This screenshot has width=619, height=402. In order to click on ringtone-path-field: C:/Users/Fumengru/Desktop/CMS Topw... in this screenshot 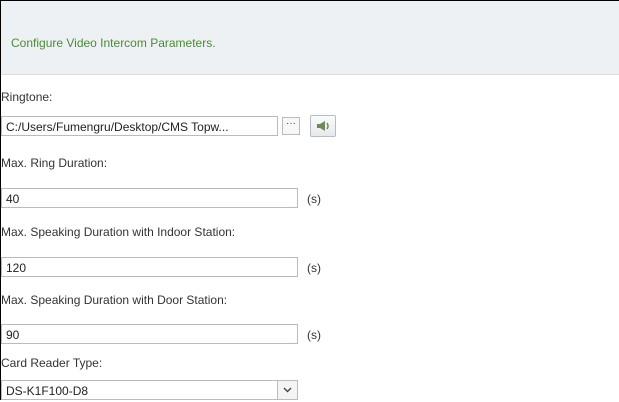, I will do `click(139, 126)`.